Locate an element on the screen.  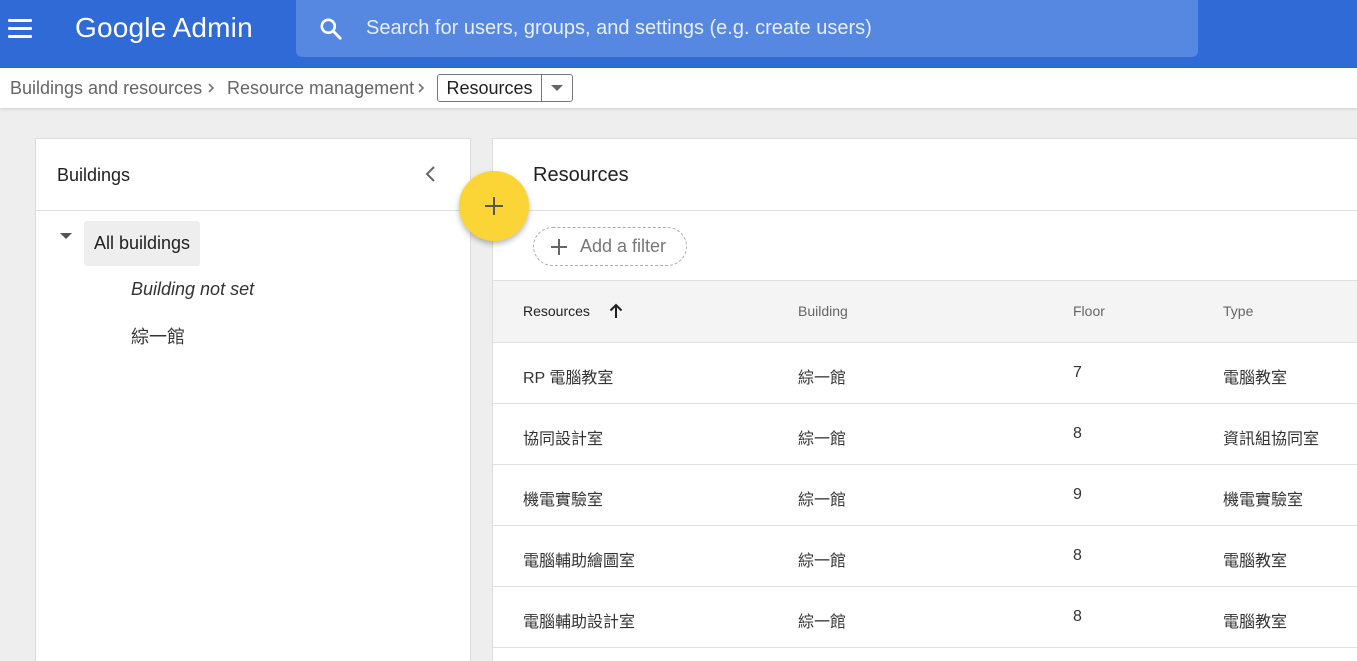
cell-floor: 9 is located at coordinates (1077, 494).